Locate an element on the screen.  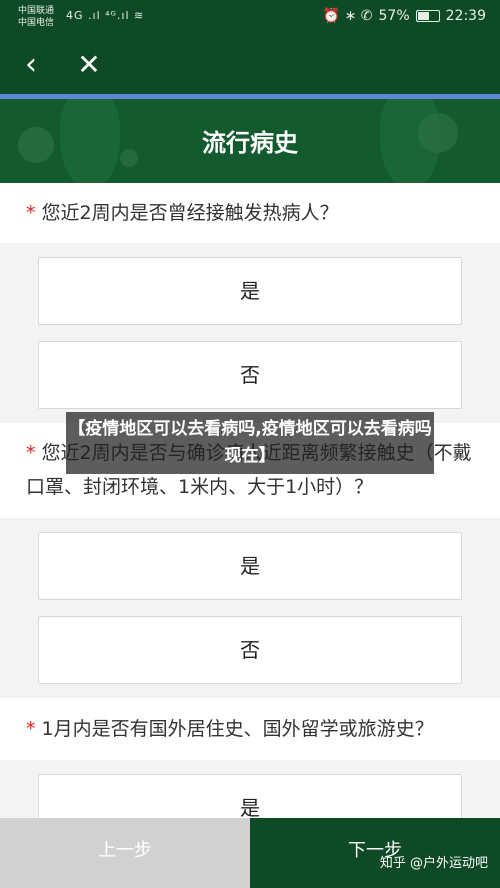
header-banner: 流行病史 is located at coordinates (250, 141).